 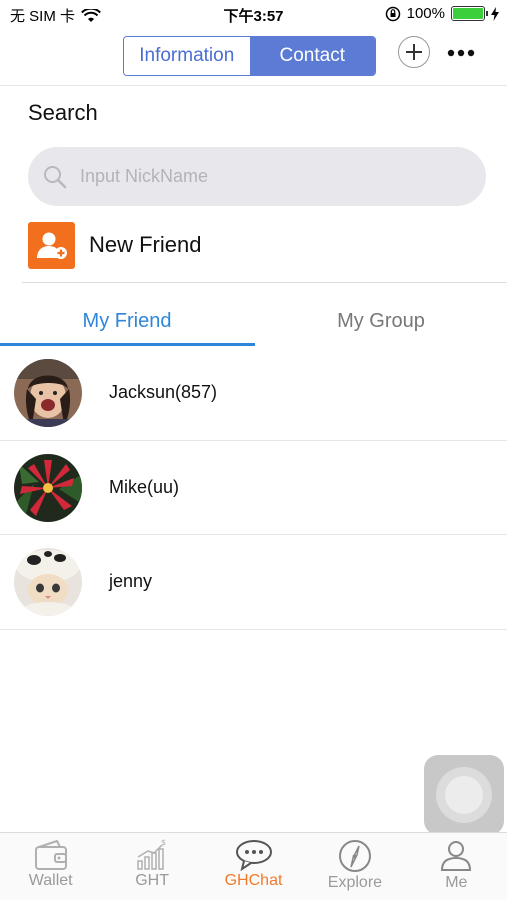 What do you see at coordinates (127, 321) in the screenshot?
I see `tab-my-friend: My Friend` at bounding box center [127, 321].